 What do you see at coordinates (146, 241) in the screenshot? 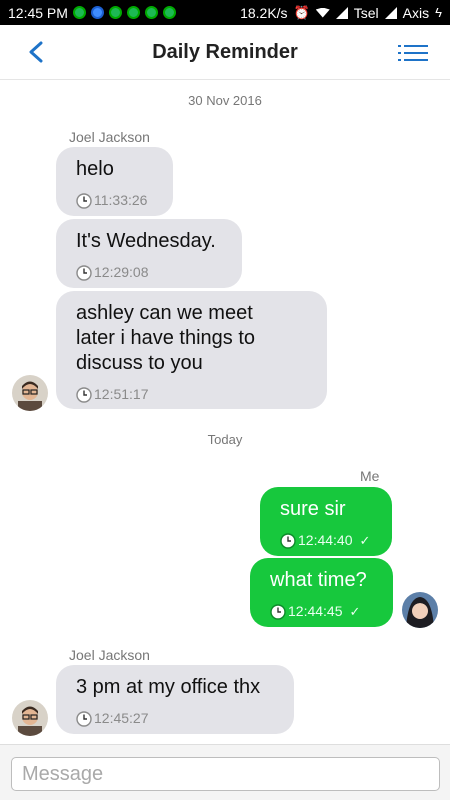
I see `message-text: It's Wednesday.` at bounding box center [146, 241].